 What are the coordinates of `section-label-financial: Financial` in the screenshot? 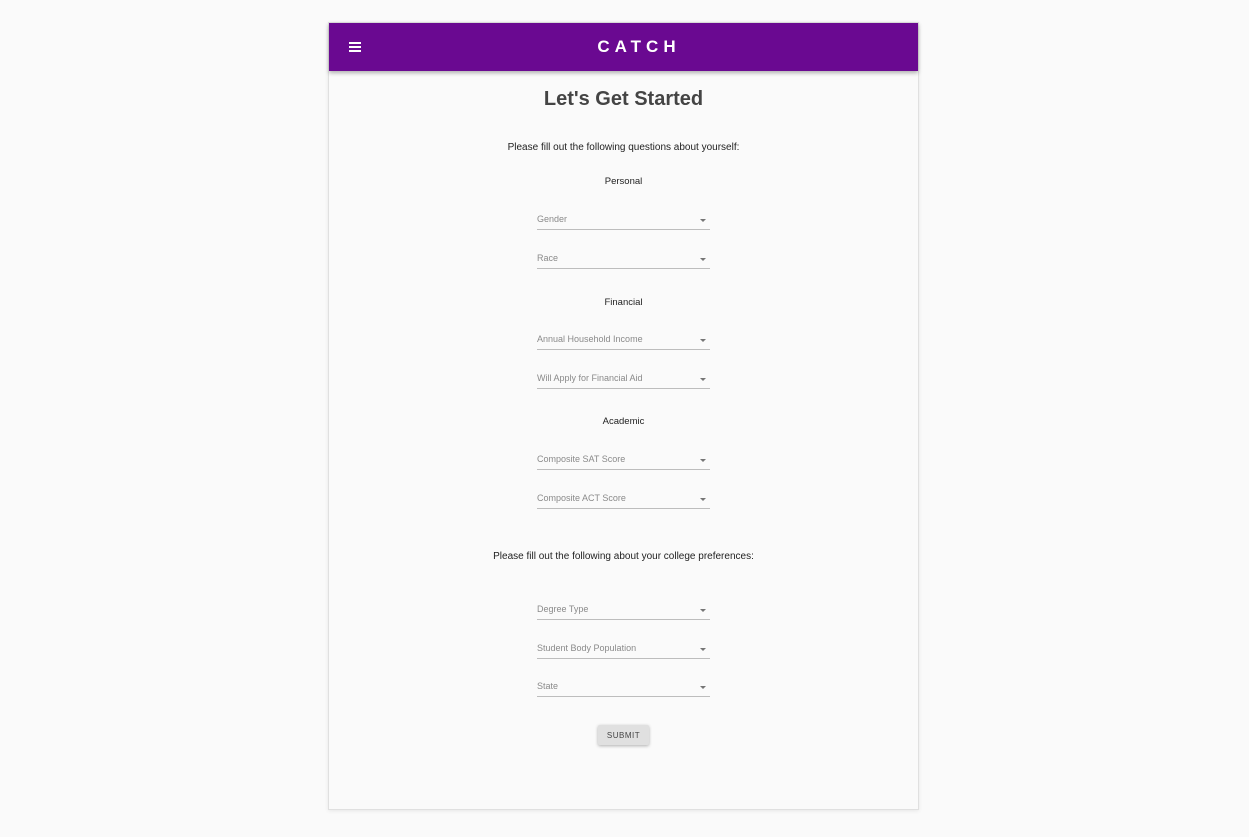 It's located at (623, 302).